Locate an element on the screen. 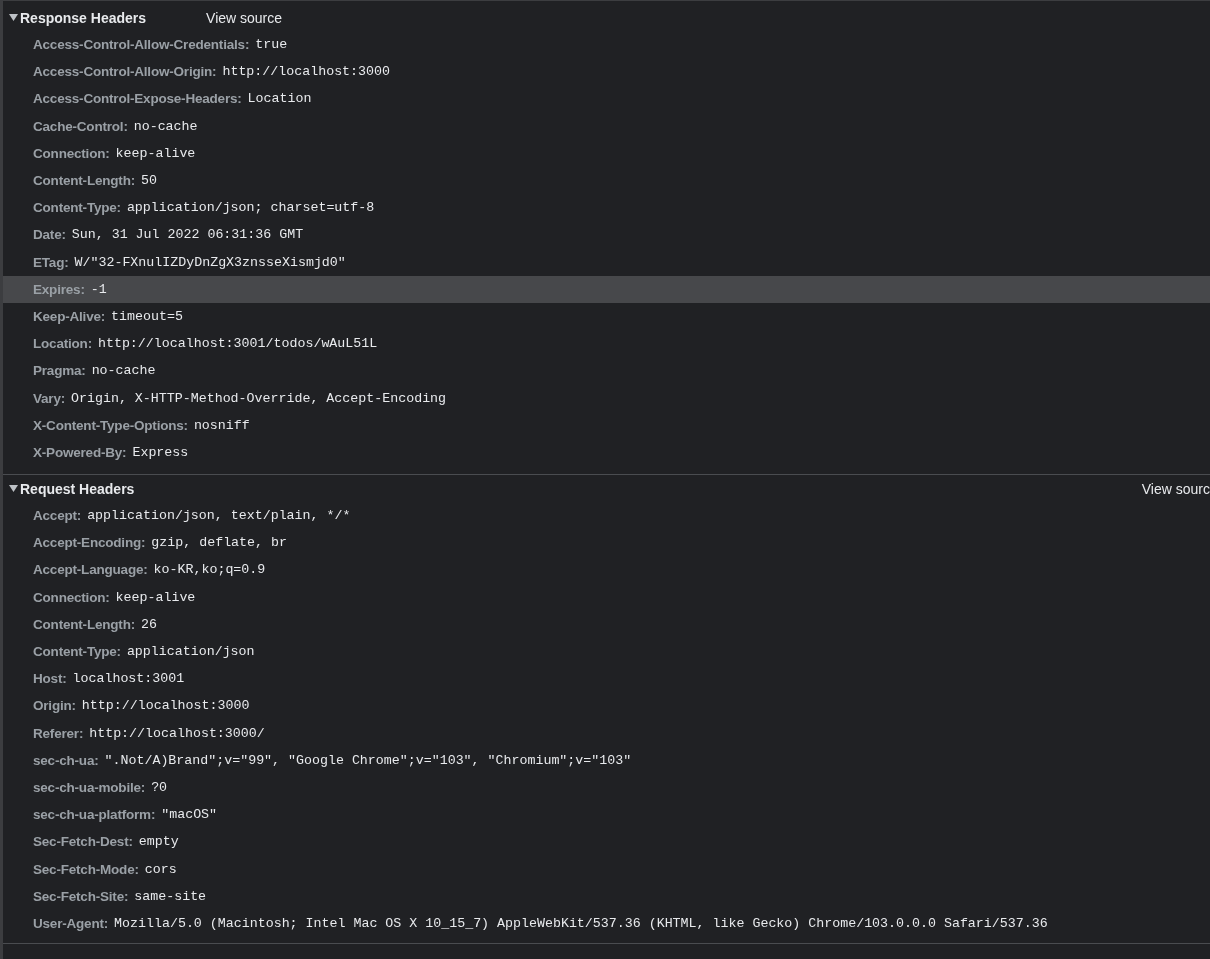 This screenshot has height=959, width=1210. header-value: application/json, text/plain, */* is located at coordinates (219, 516).